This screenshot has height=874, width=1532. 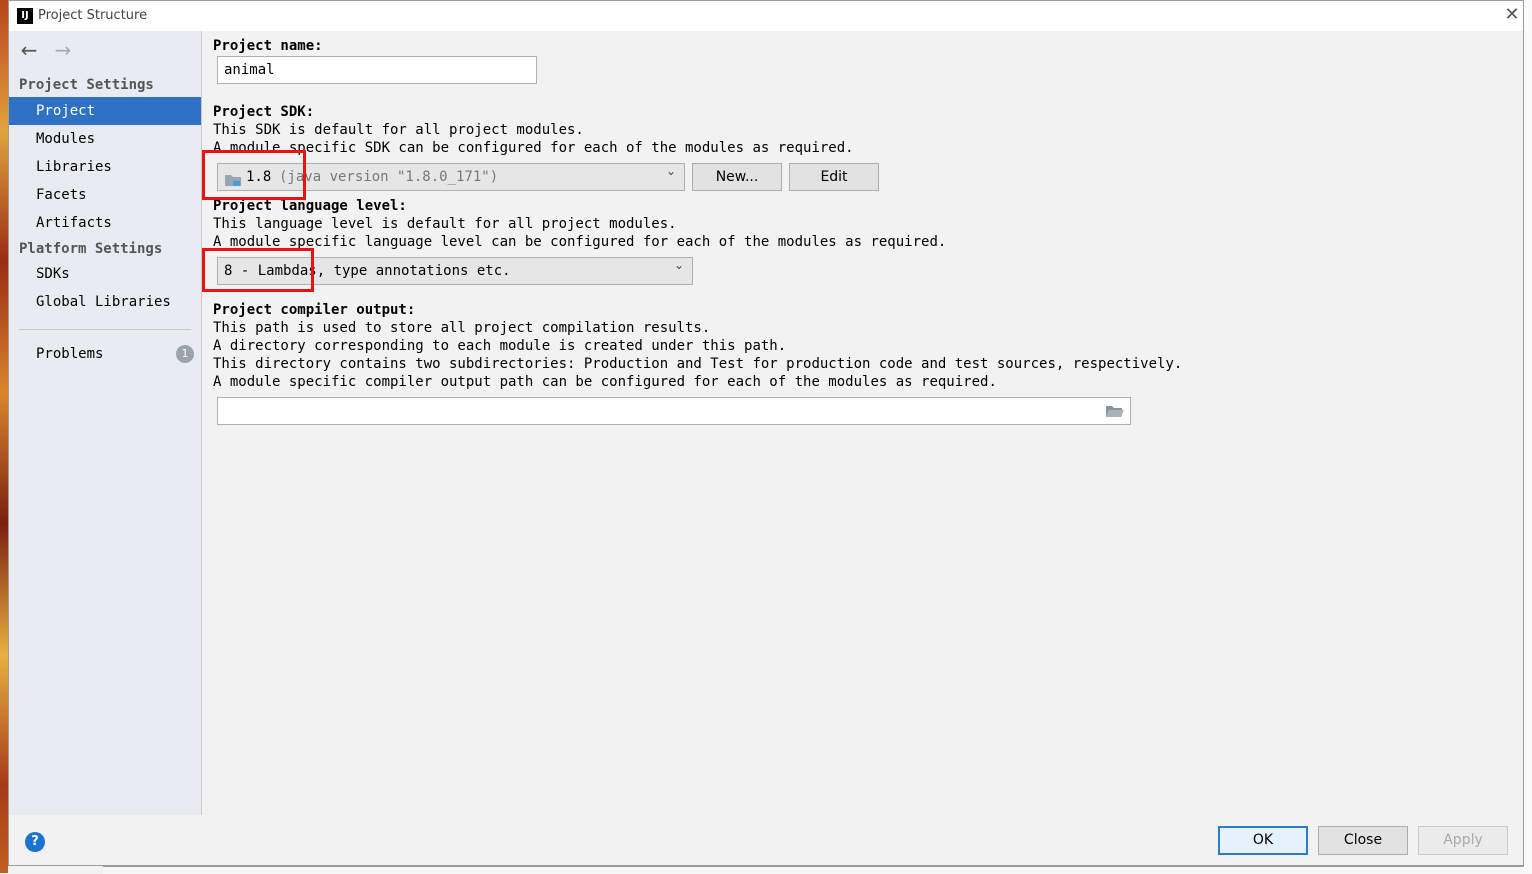 What do you see at coordinates (105, 167) in the screenshot?
I see `sidebar-item-libraries: Libraries` at bounding box center [105, 167].